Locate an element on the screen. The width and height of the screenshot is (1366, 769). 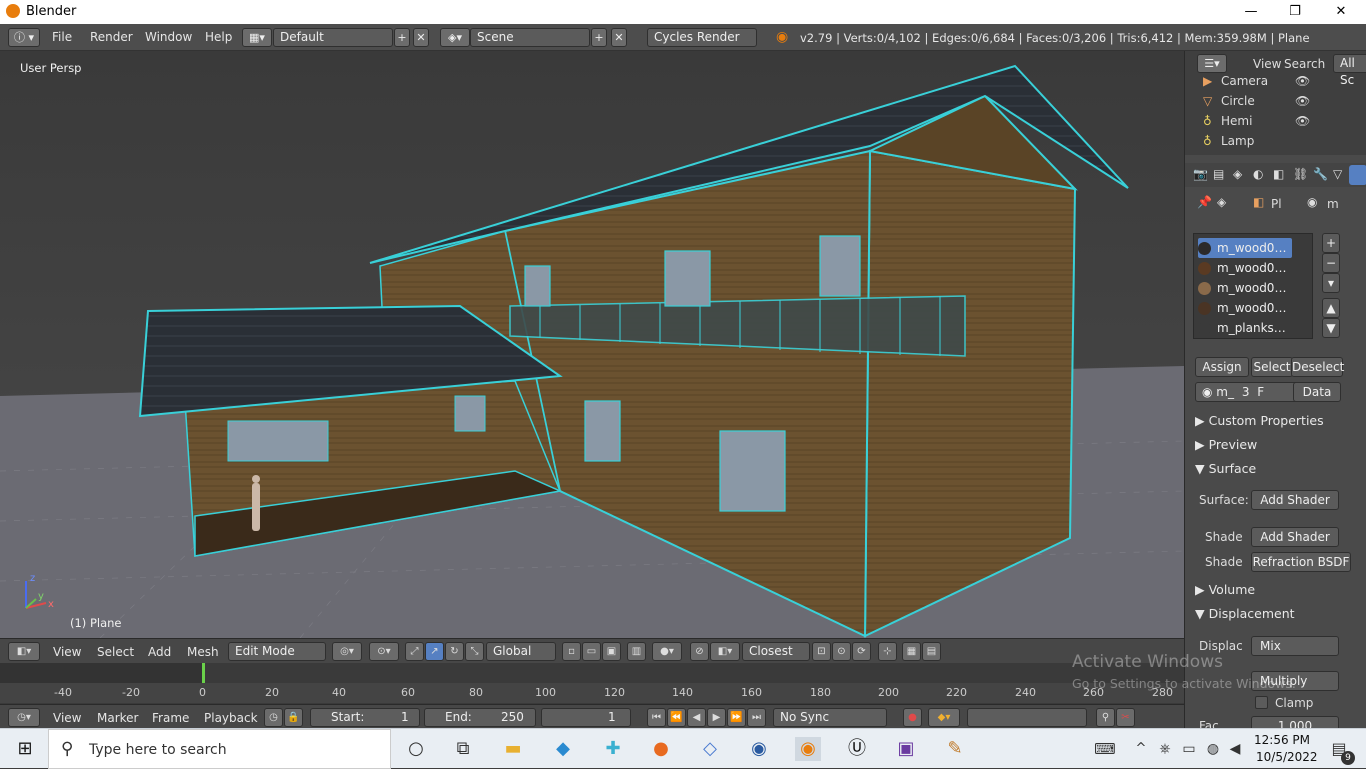
fac-field: 1.000 is located at coordinates (1295, 722).